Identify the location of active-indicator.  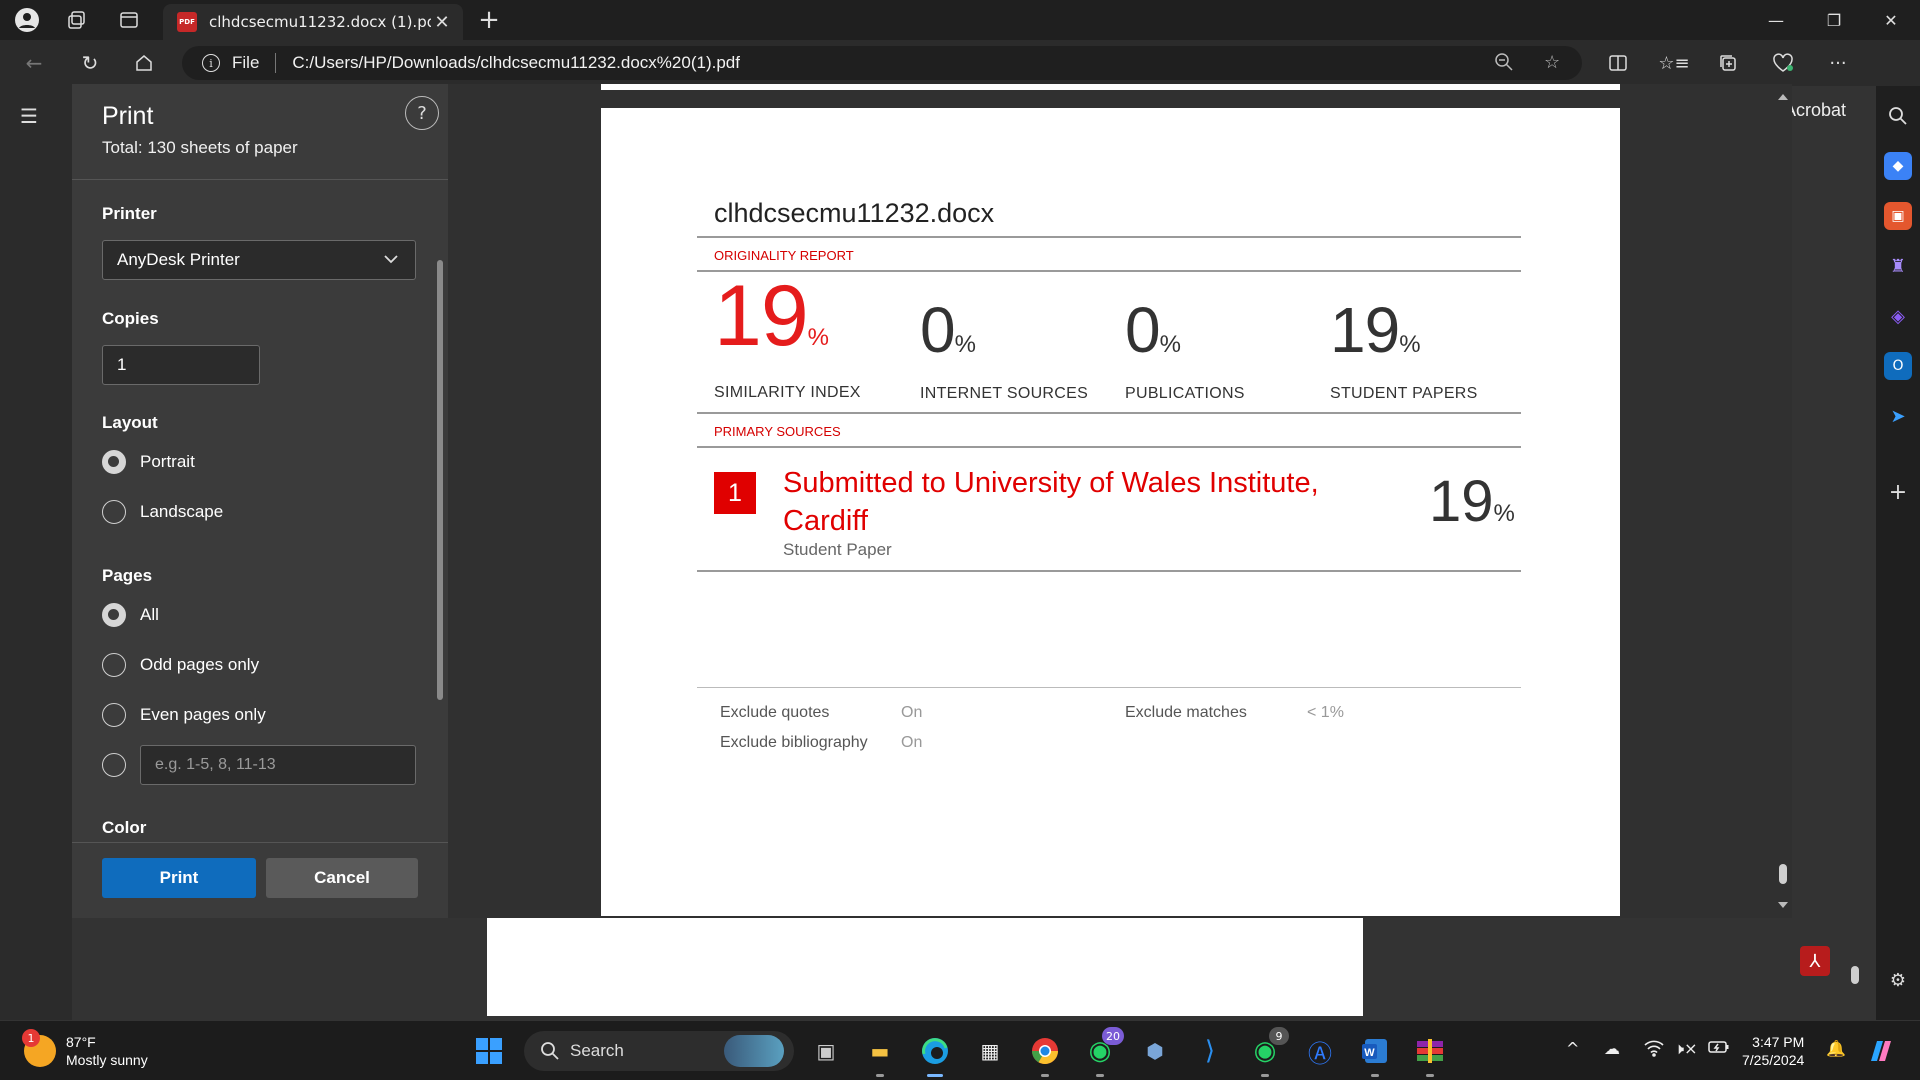
(935, 1075).